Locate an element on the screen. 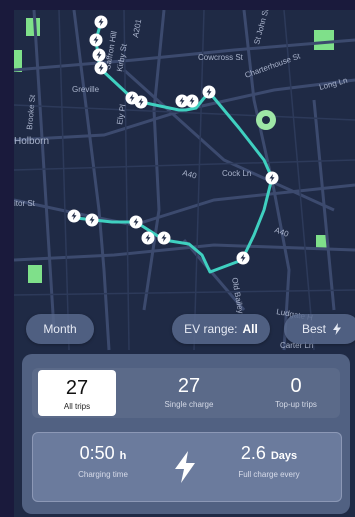 The height and width of the screenshot is (517, 355). full-charge-value: 2.6 is located at coordinates (253, 453).